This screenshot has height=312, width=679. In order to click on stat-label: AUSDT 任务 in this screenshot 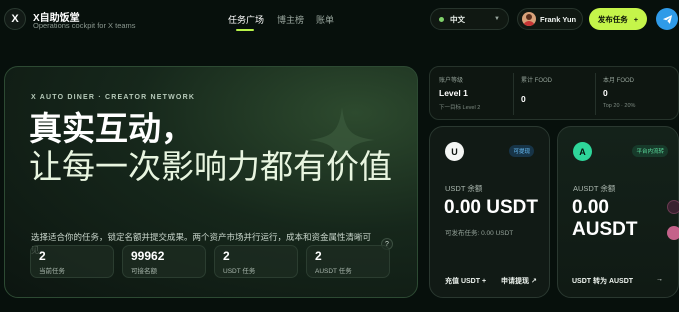, I will do `click(333, 271)`.